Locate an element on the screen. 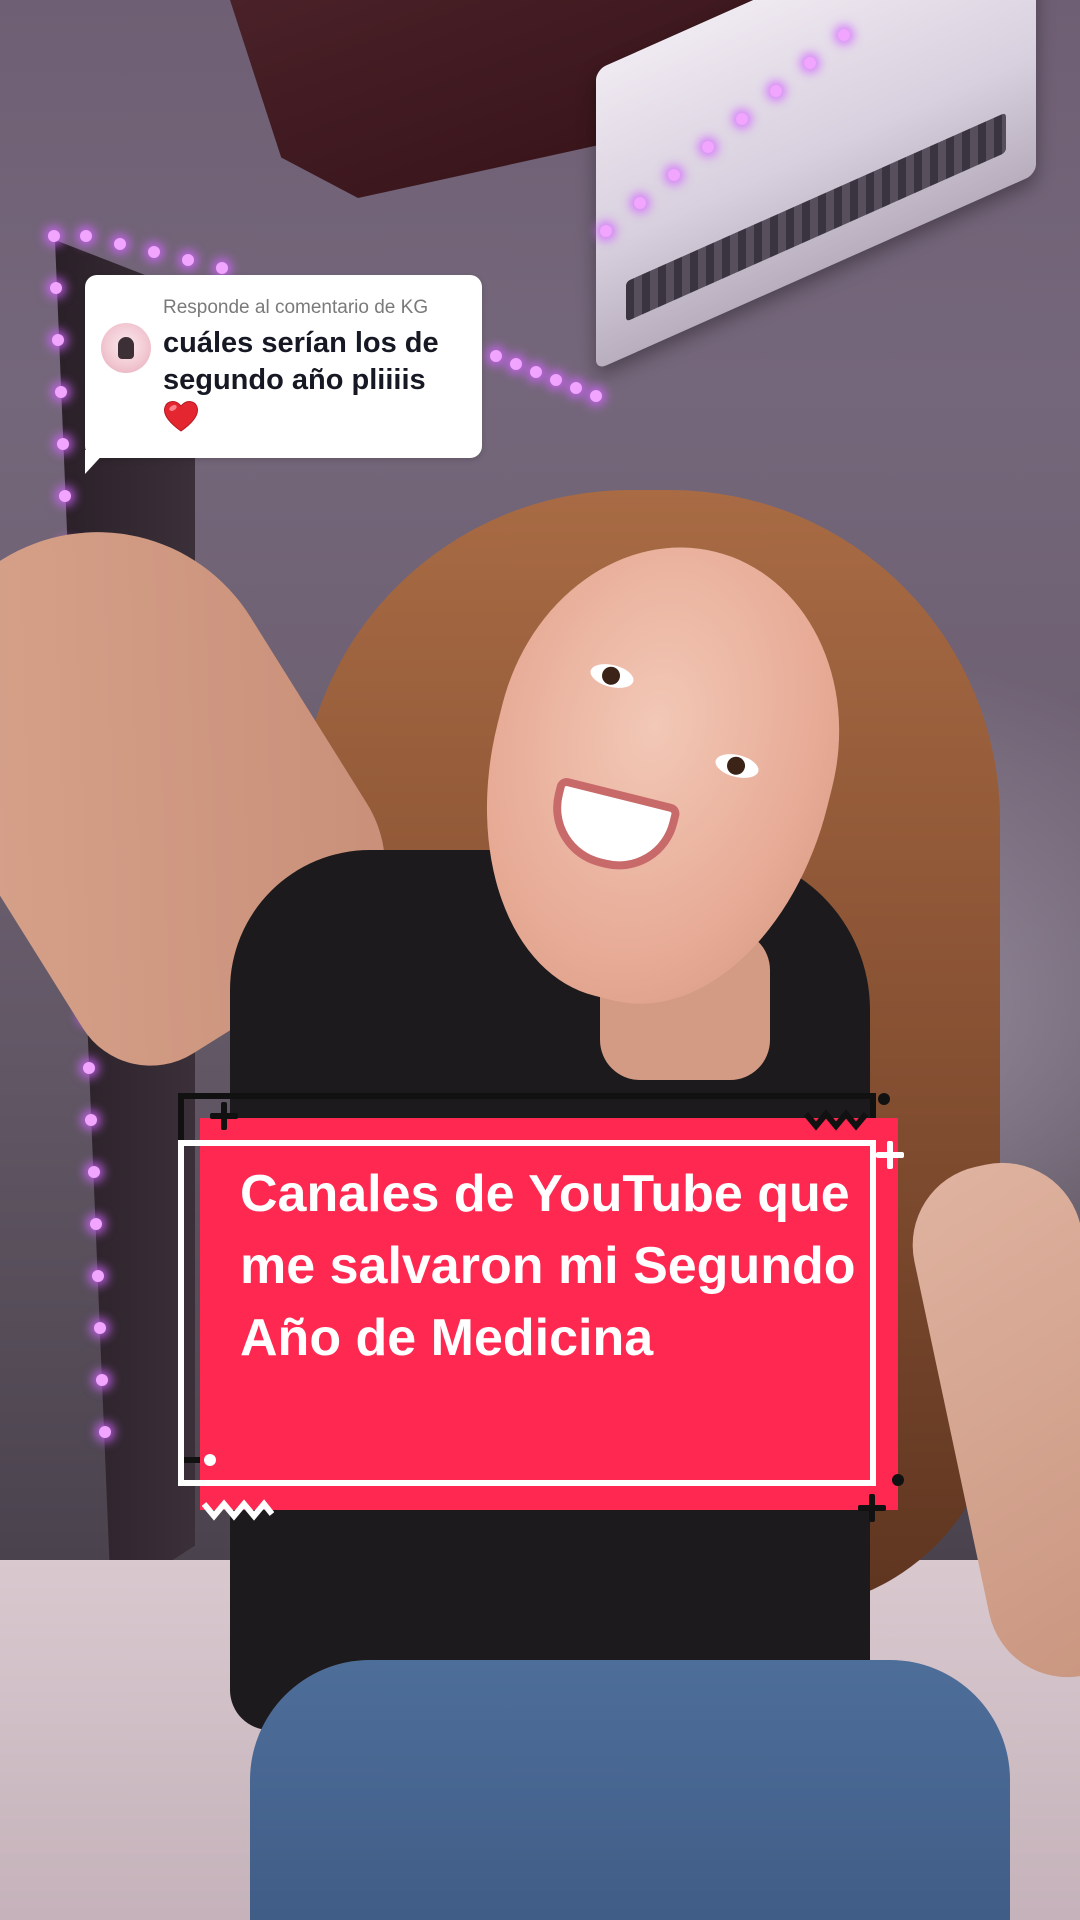 The height and width of the screenshot is (1920, 1080). person-jeans is located at coordinates (630, 1790).